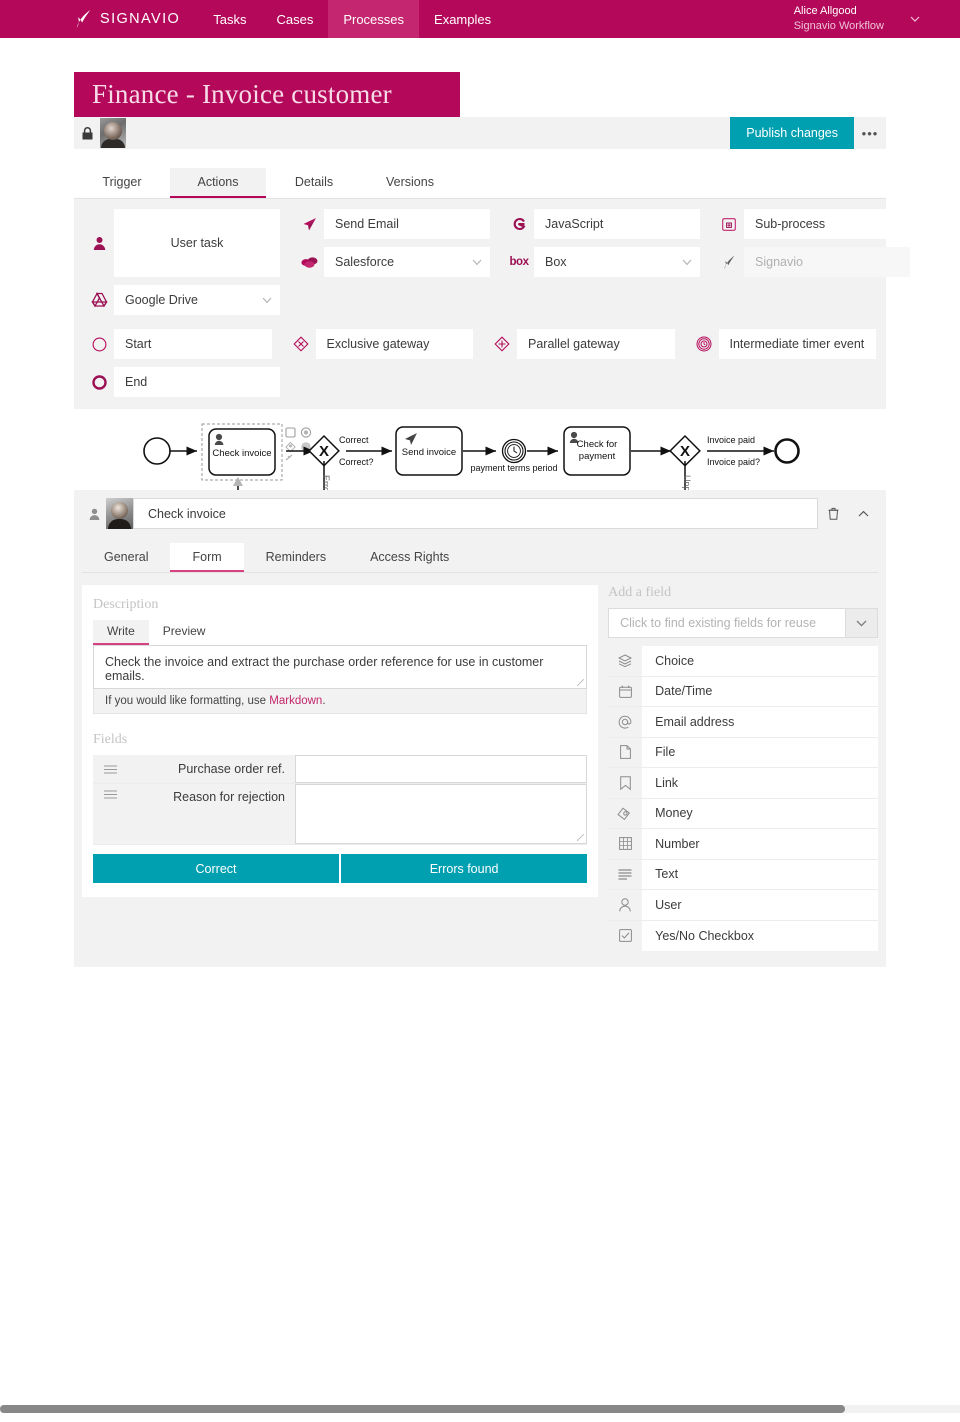 The image size is (960, 1422). Describe the element at coordinates (294, 19) in the screenshot. I see `nav-item-cases: Cases` at that location.